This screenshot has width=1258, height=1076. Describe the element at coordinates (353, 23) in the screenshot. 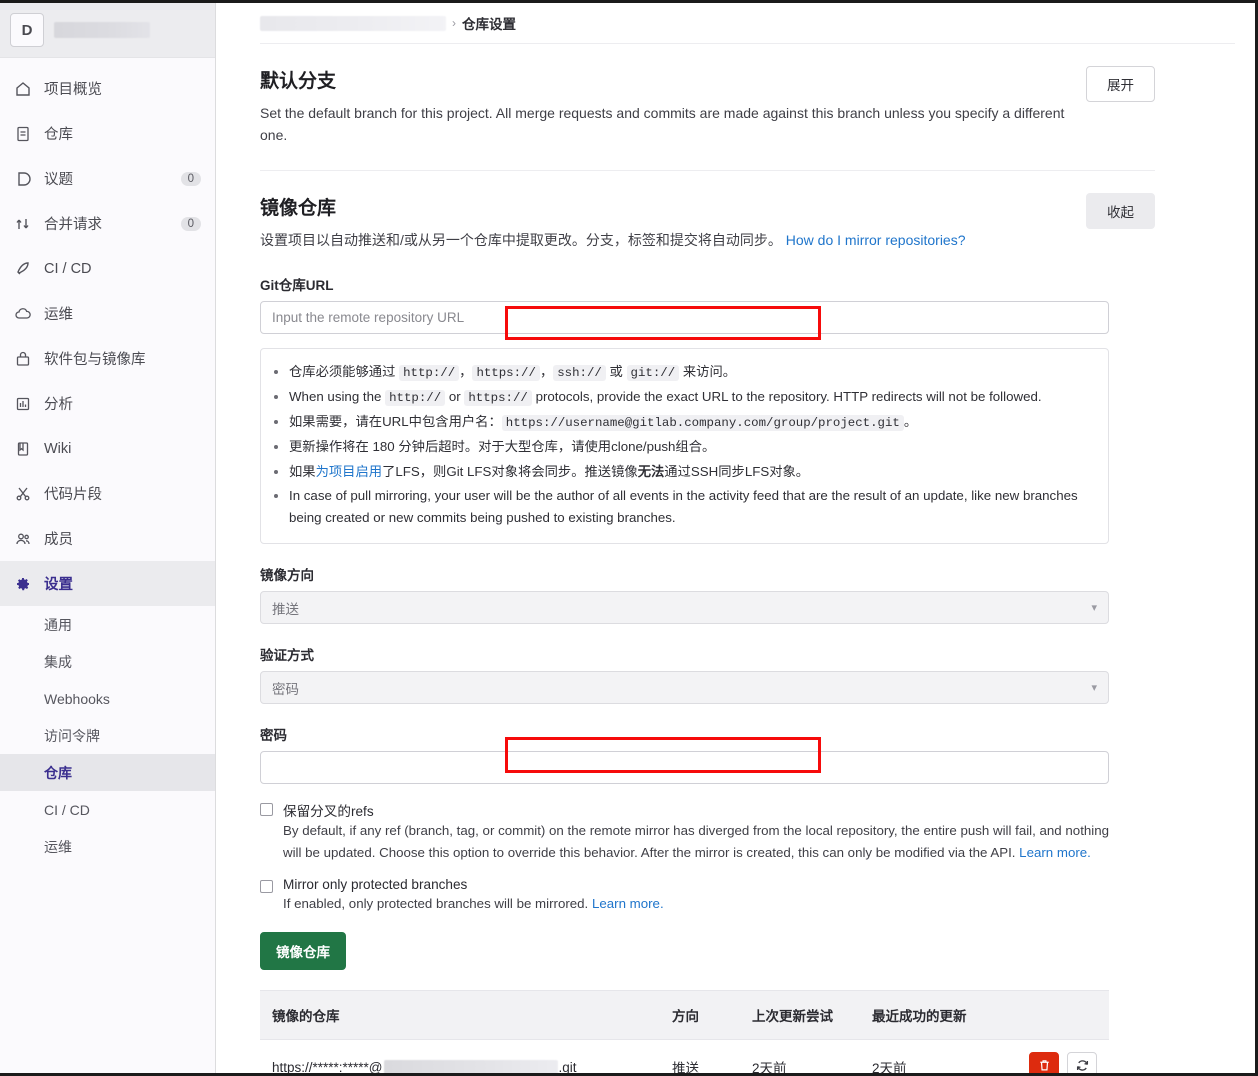

I see `breadcrumb-project-redacted` at that location.